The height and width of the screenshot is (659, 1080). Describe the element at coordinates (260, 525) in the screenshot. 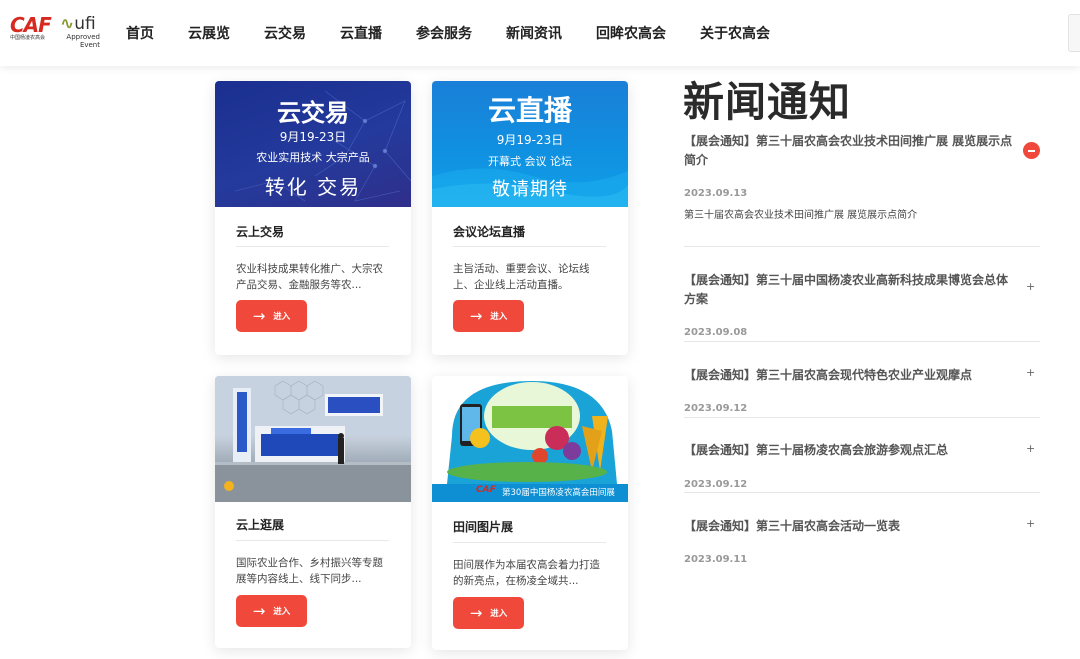

I see `card-title: 云上逛展` at that location.